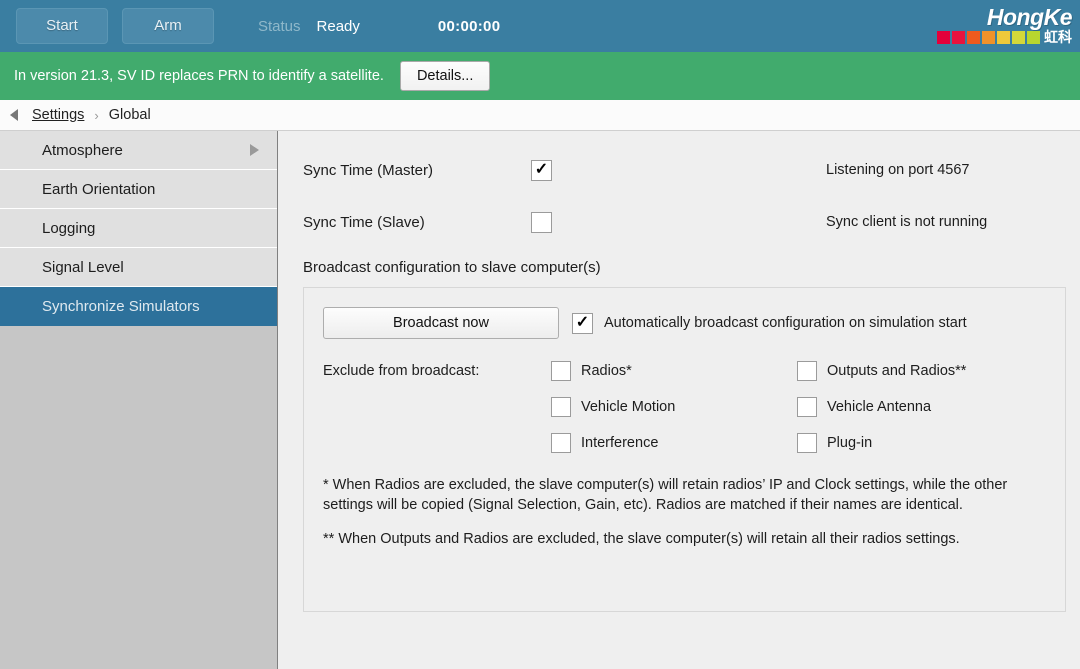 This screenshot has width=1080, height=669. I want to click on exclude-option-label: Vehicle Antenna, so click(879, 407).